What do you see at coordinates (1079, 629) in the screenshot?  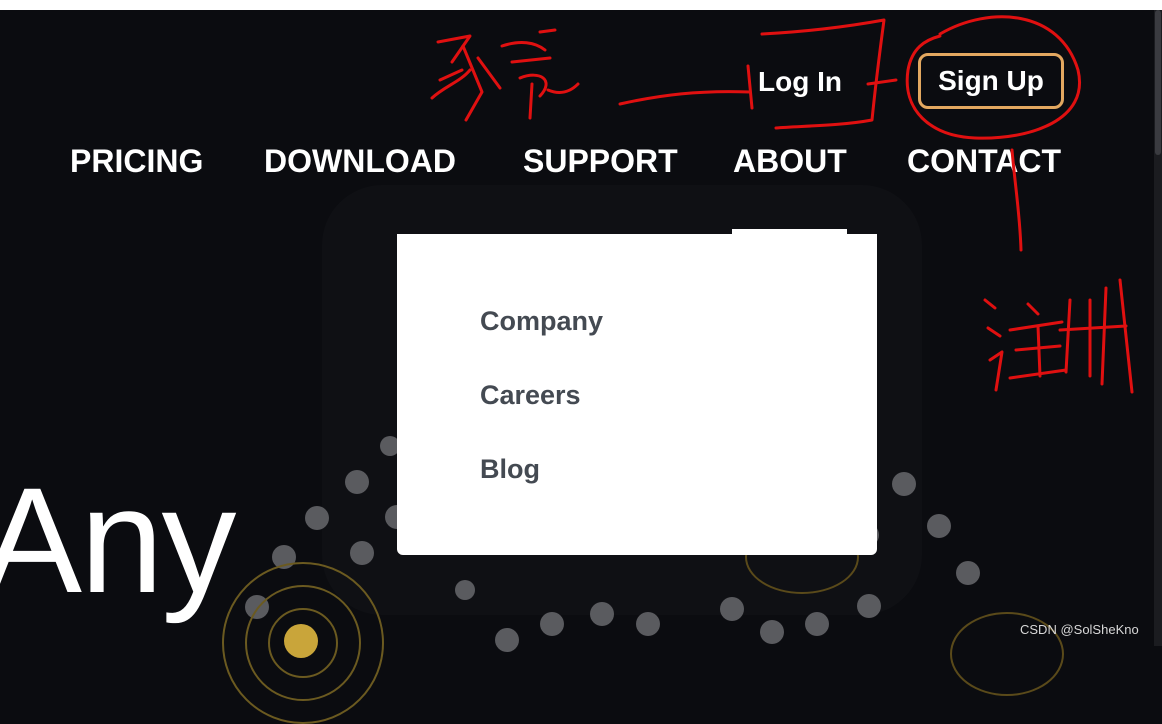 I see `watermark: CSDN @SolSheKno` at bounding box center [1079, 629].